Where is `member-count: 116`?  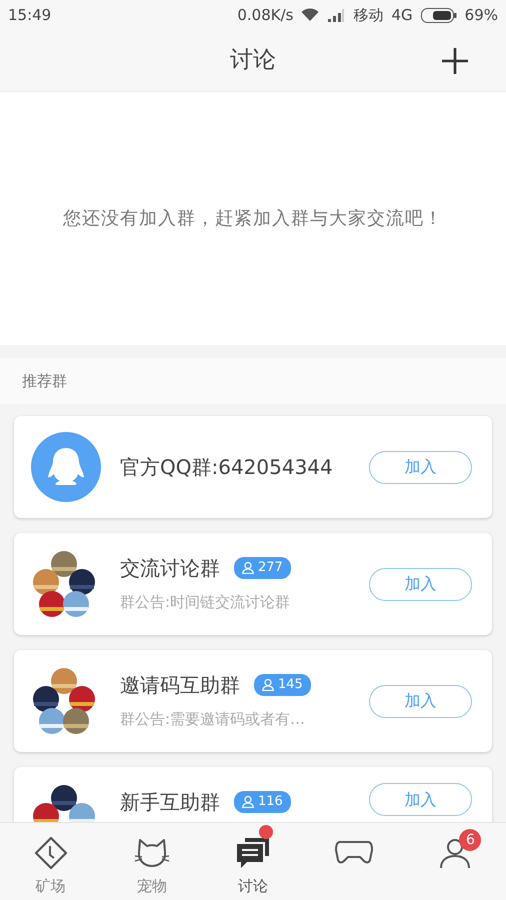 member-count: 116 is located at coordinates (262, 802).